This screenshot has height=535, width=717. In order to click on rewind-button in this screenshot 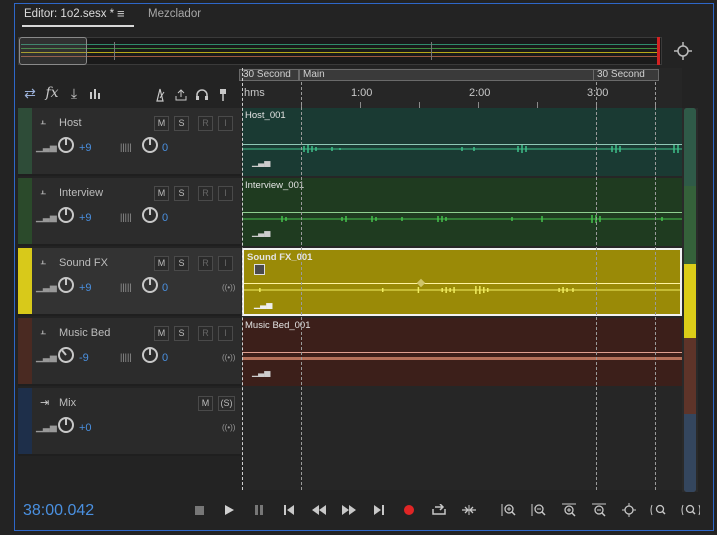, I will do `click(319, 510)`.